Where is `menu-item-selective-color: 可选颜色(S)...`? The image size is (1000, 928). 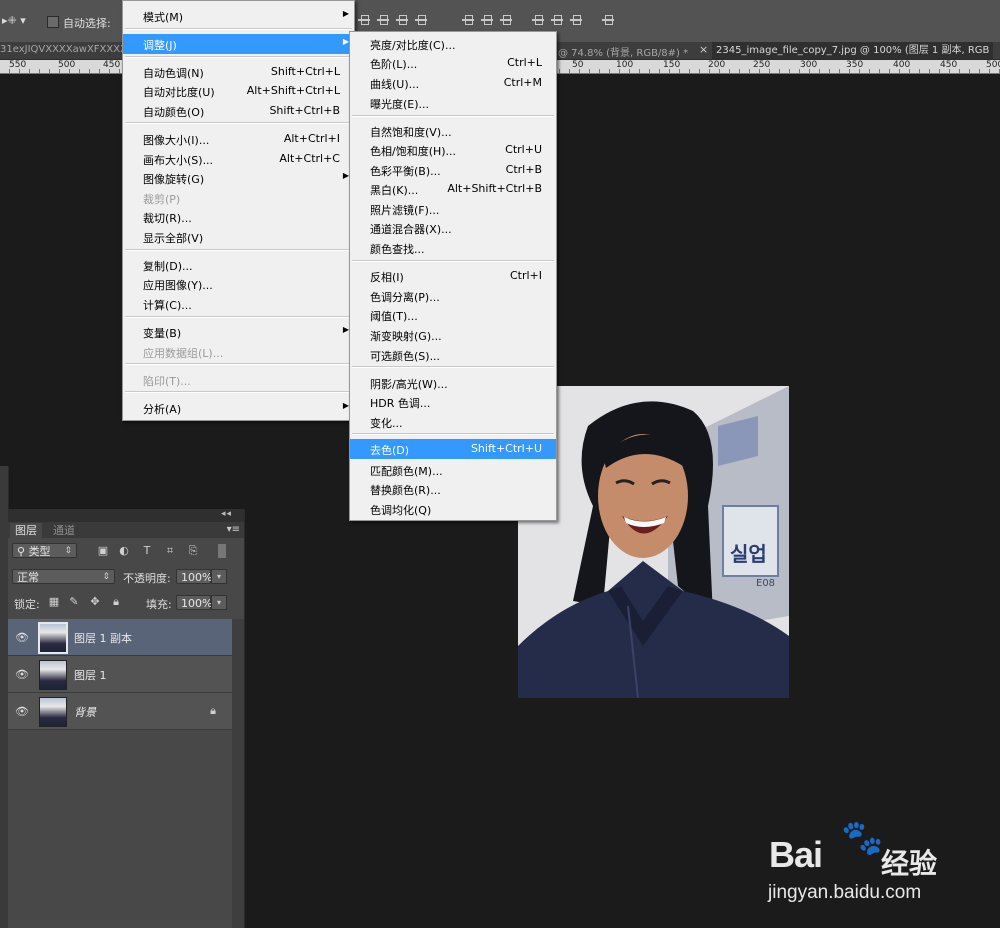 menu-item-selective-color: 可选颜色(S)... is located at coordinates (453, 355).